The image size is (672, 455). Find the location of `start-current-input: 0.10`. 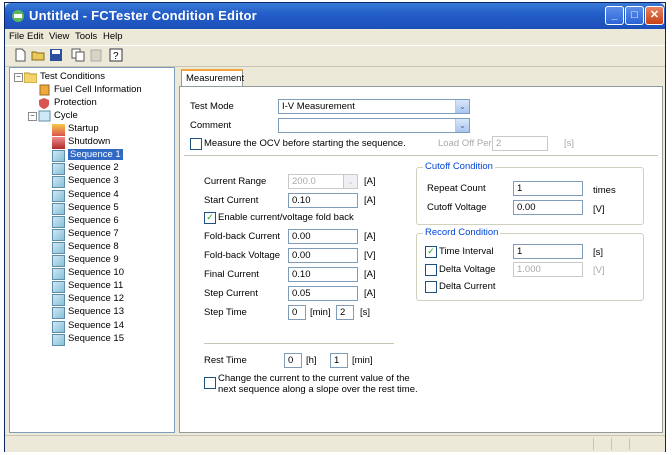

start-current-input: 0.10 is located at coordinates (323, 200).